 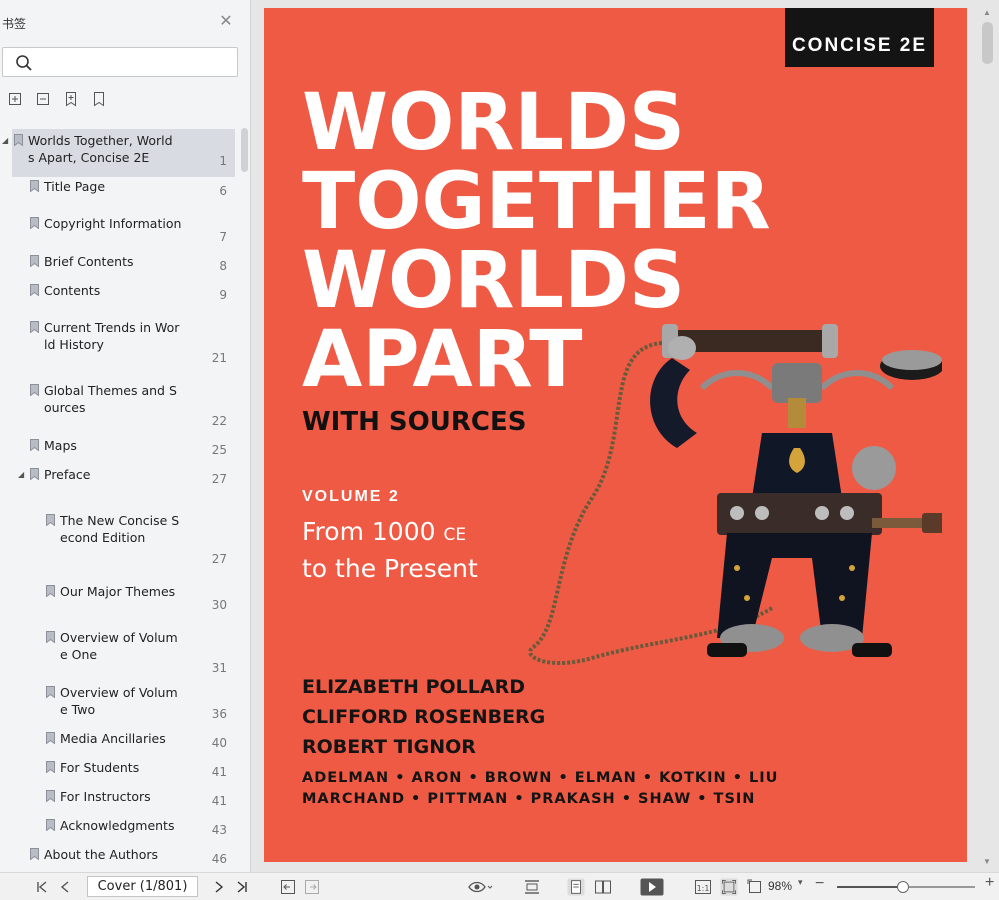 I want to click on bookmark-label: Global Themes and S ources, so click(x=110, y=399).